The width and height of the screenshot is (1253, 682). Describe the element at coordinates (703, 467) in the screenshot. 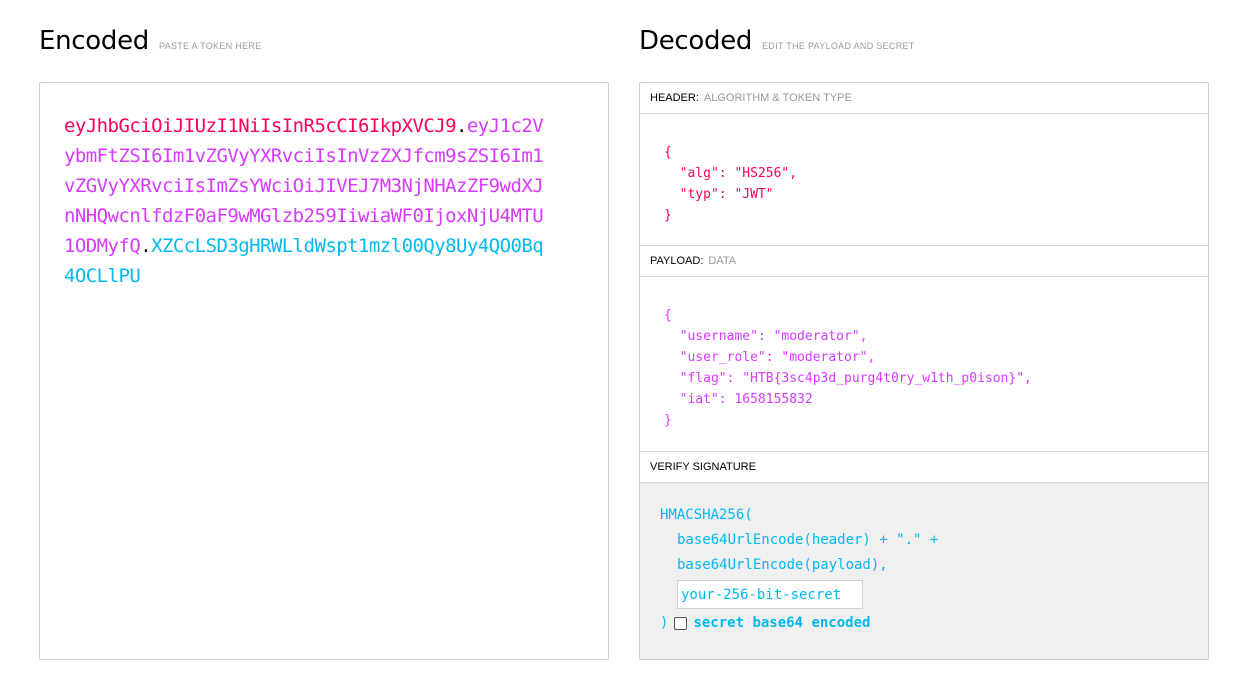

I see `verify-signature-label: VERIFY SIGNATURE` at that location.